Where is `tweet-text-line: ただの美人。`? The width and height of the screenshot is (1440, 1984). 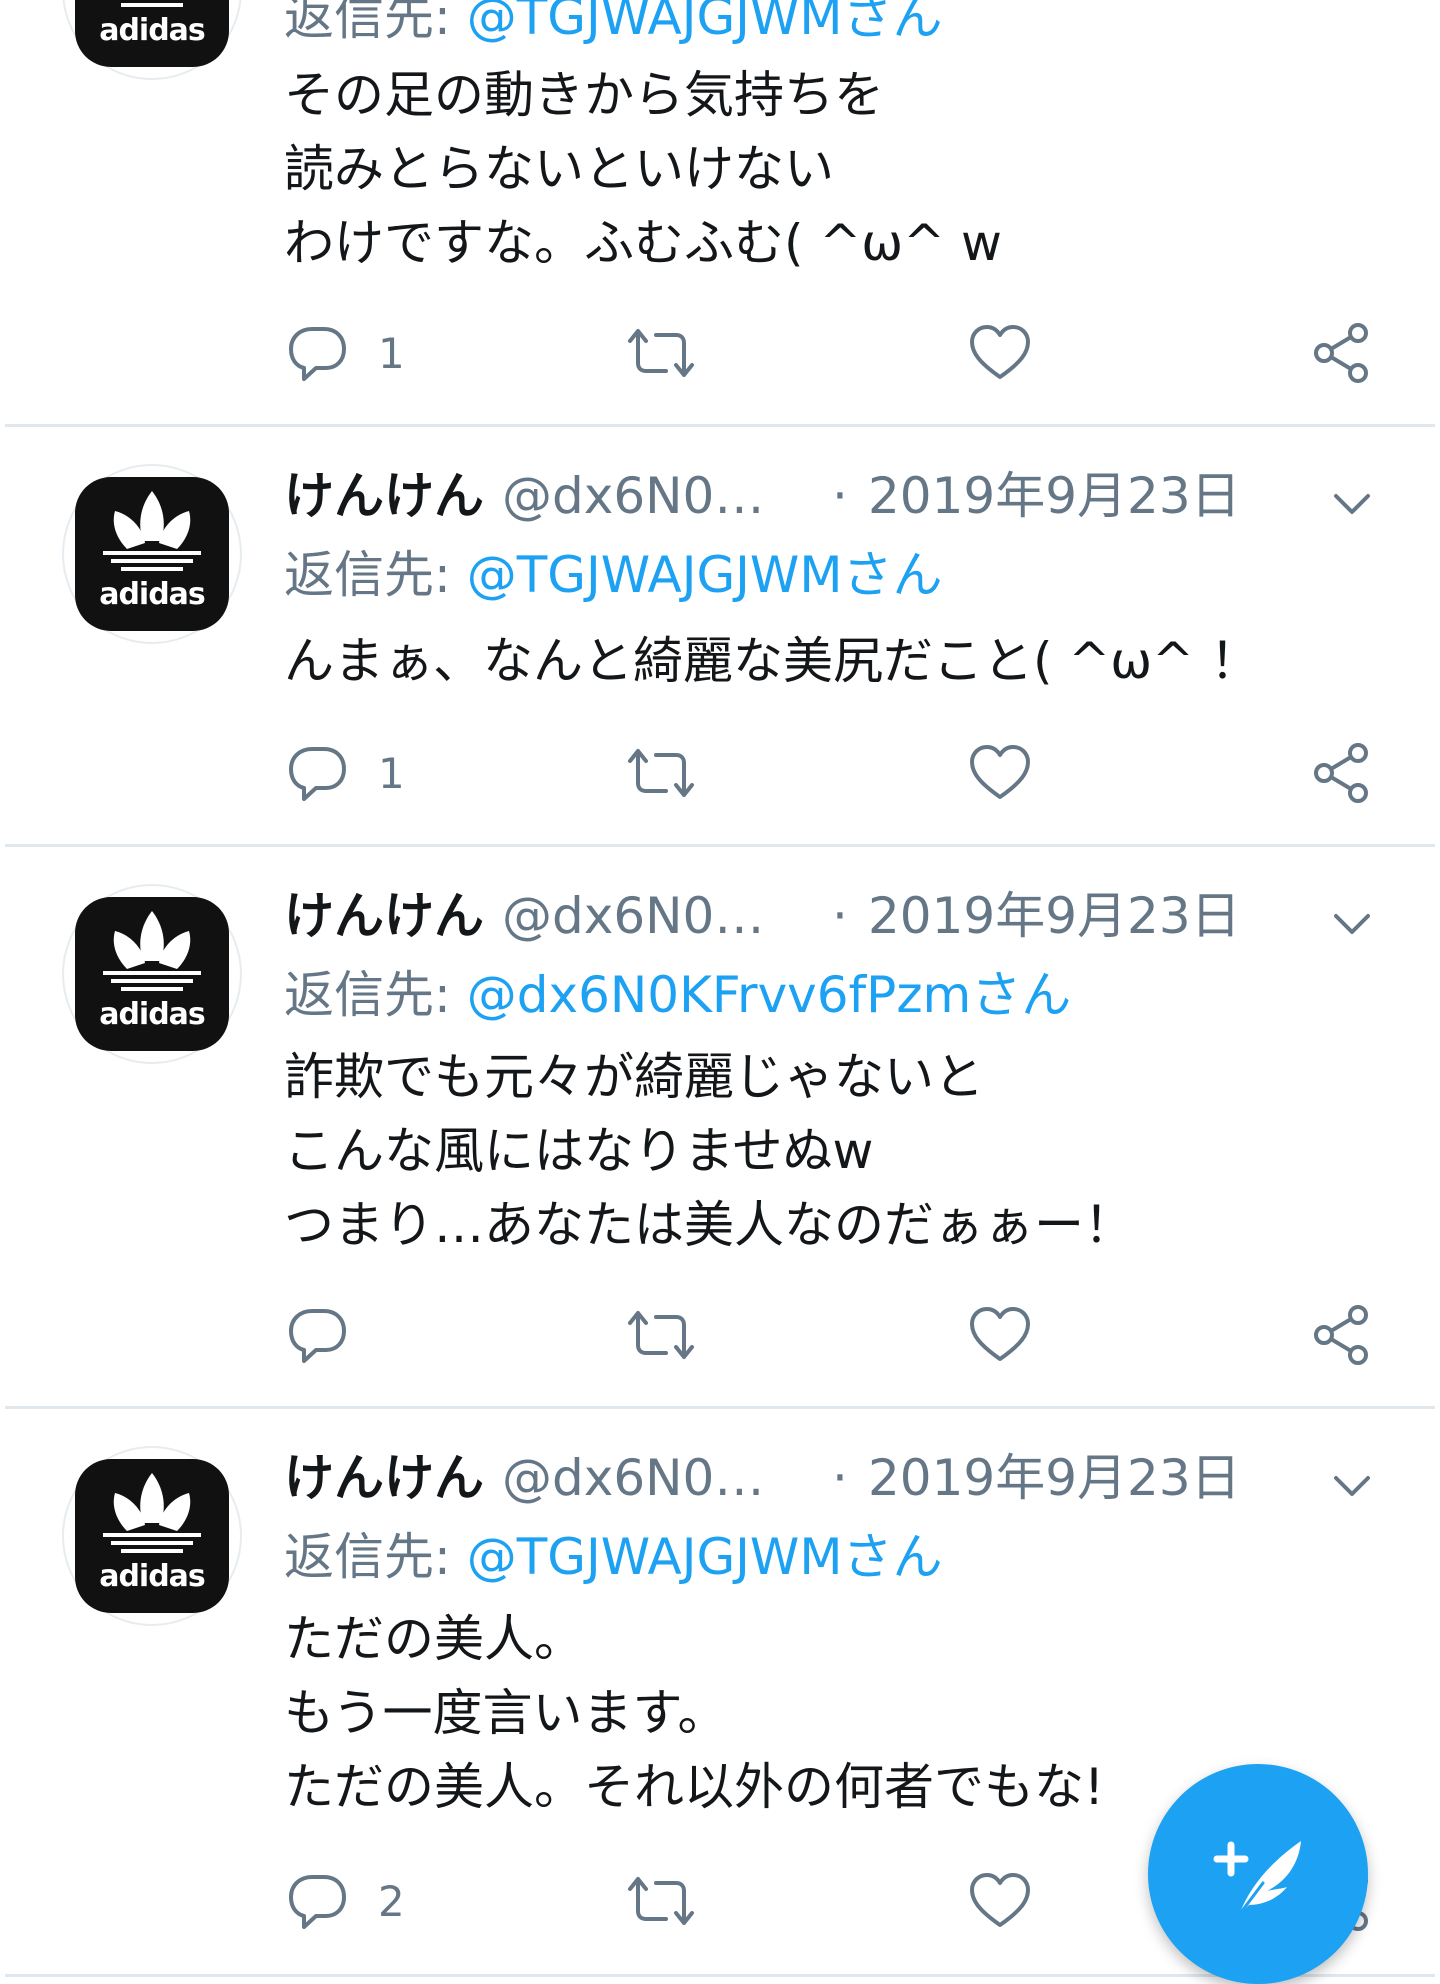
tweet-text-line: ただの美人。 is located at coordinates (434, 1639).